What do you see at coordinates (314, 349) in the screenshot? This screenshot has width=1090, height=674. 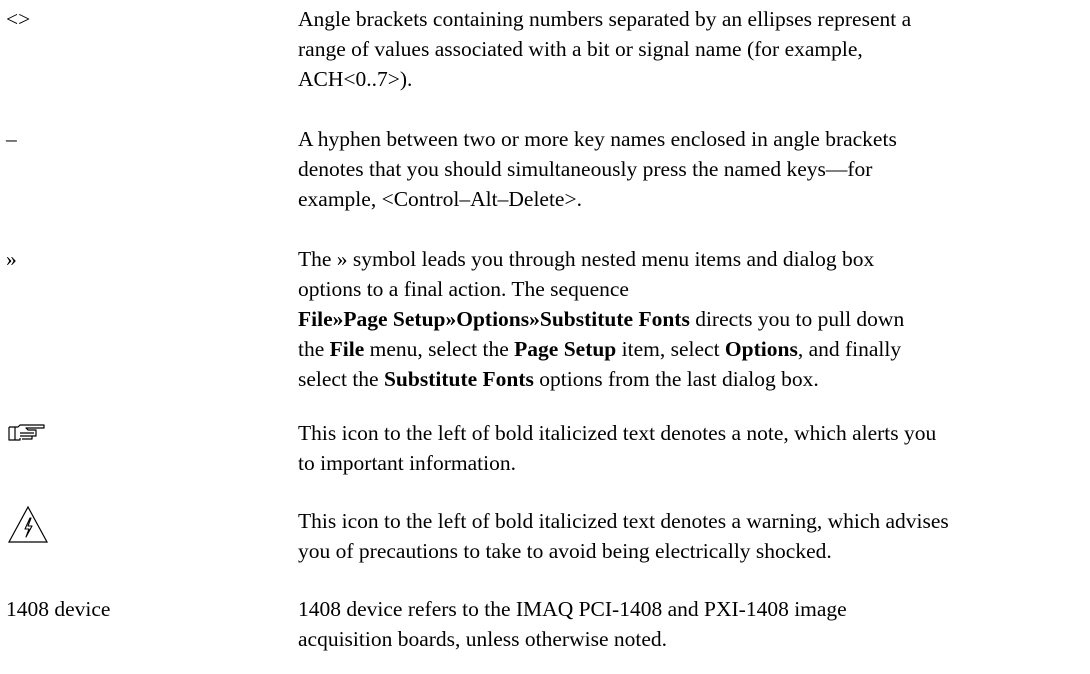 I see `description-text: the` at bounding box center [314, 349].